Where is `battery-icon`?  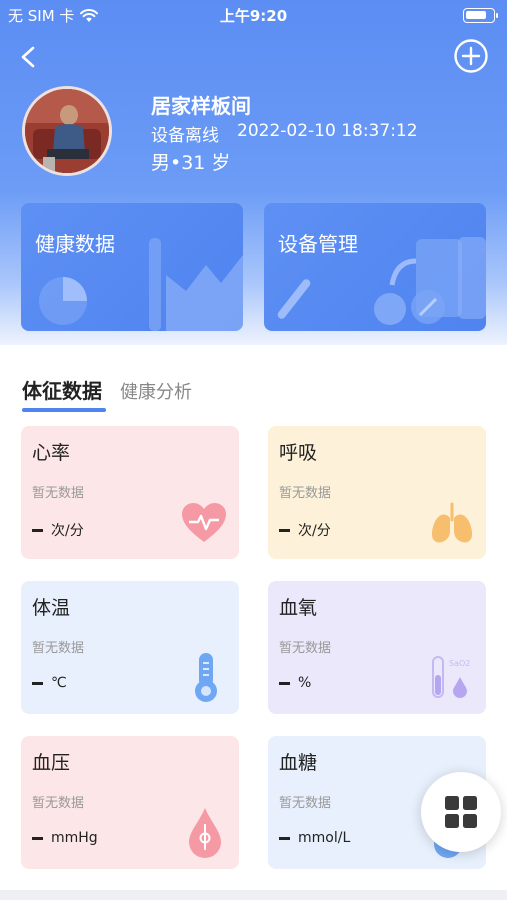
battery-icon is located at coordinates (480, 15).